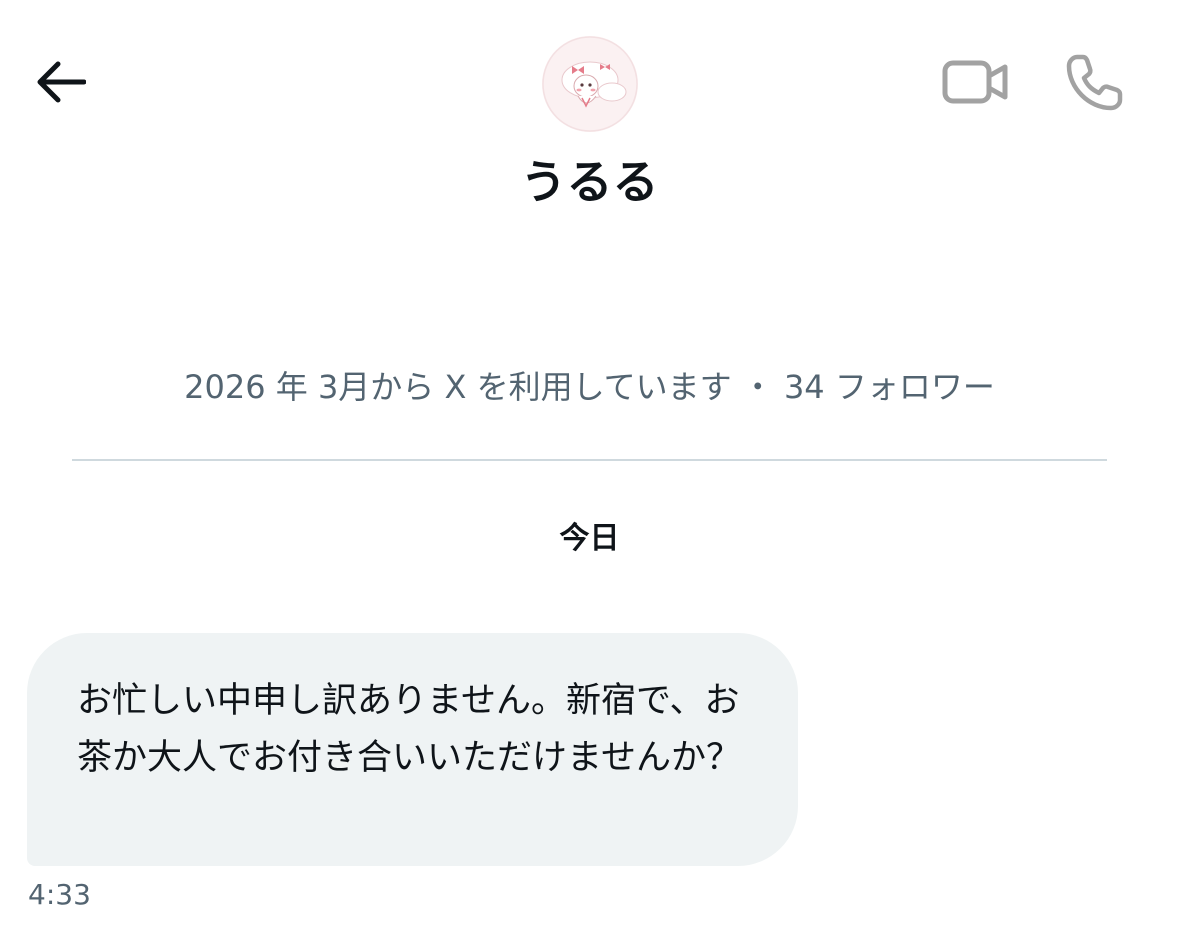  Describe the element at coordinates (589, 538) in the screenshot. I see `date-separator: 今日` at that location.